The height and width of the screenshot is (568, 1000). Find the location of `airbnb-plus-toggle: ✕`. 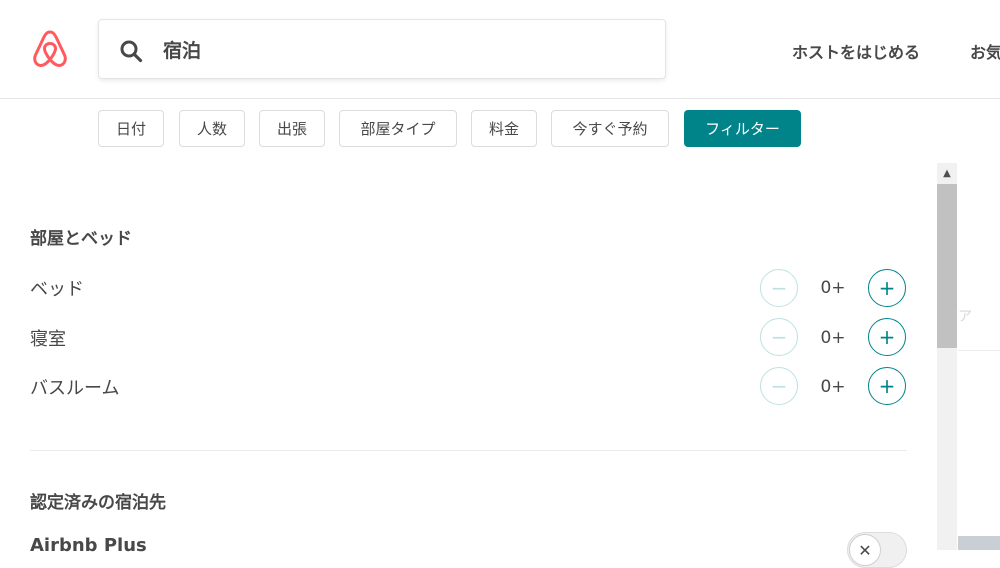

airbnb-plus-toggle: ✕ is located at coordinates (877, 550).